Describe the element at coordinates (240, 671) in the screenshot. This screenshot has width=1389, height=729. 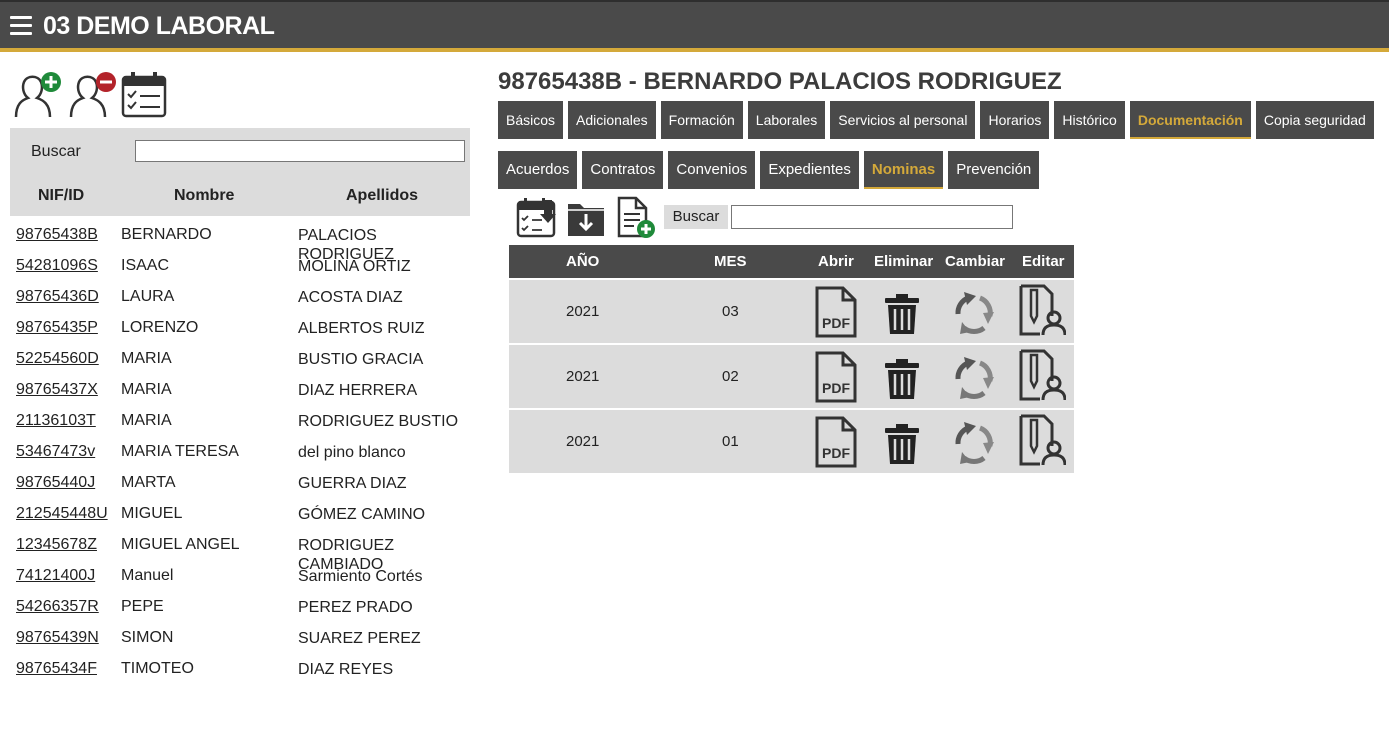
I see `employee-row: 98765434F TIMOTEO DIAZ REYES` at that location.